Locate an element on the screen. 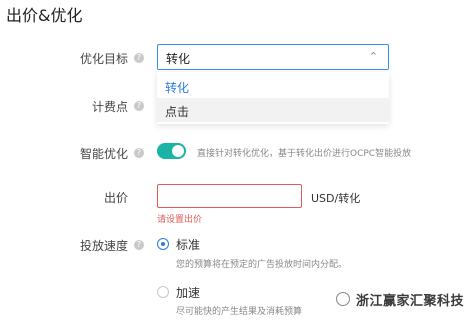 The height and width of the screenshot is (322, 468). optimization-select: 转化 ⌃ is located at coordinates (273, 57).